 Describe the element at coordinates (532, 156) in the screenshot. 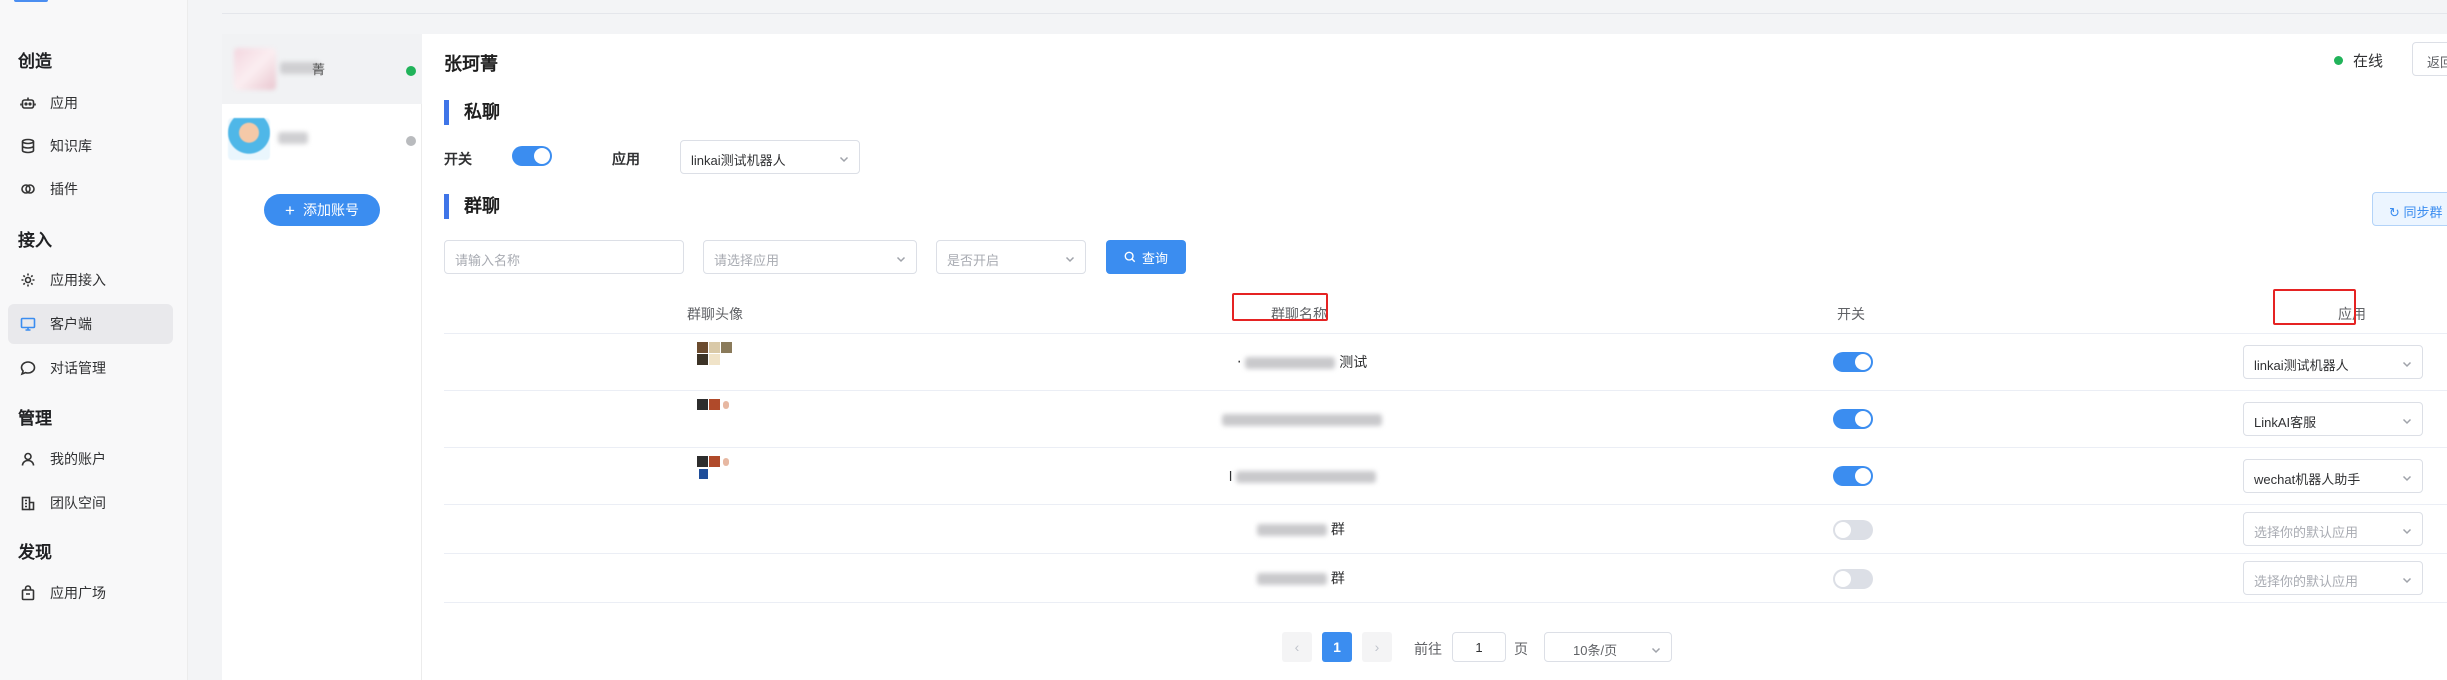

I see `private-chat-toggle` at that location.